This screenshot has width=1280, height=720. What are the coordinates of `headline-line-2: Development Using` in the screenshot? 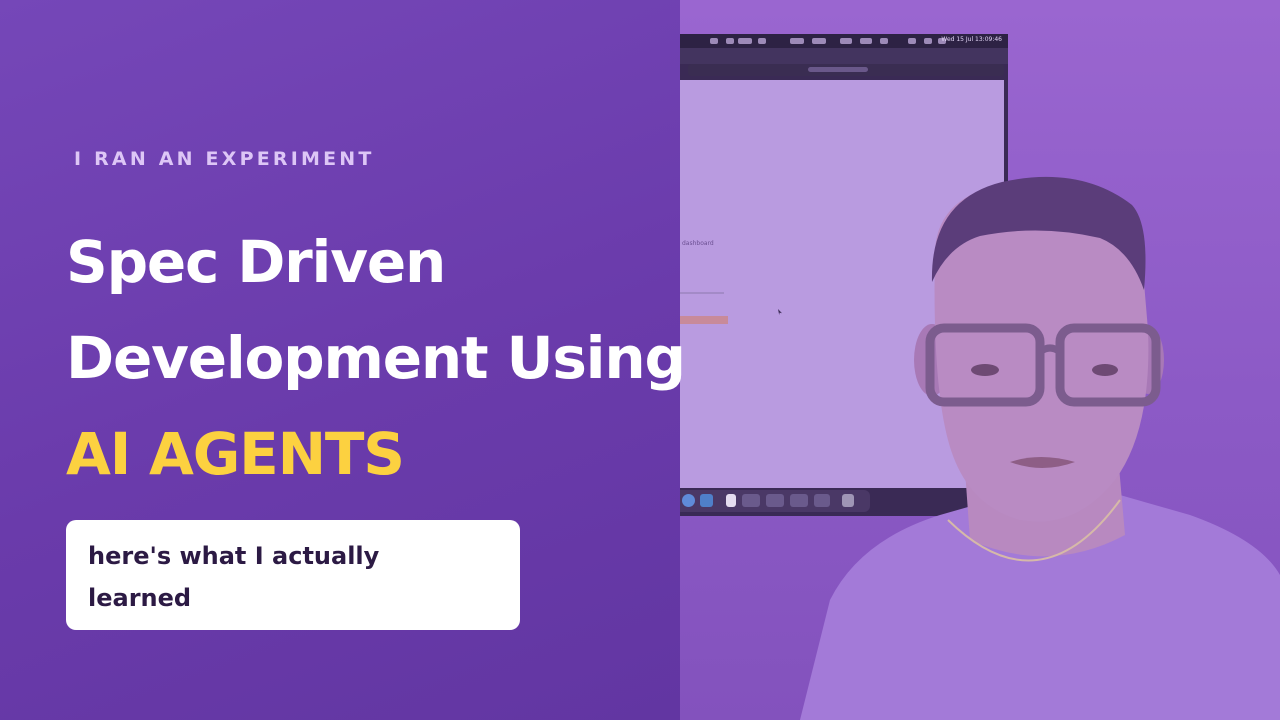 It's located at (376, 358).